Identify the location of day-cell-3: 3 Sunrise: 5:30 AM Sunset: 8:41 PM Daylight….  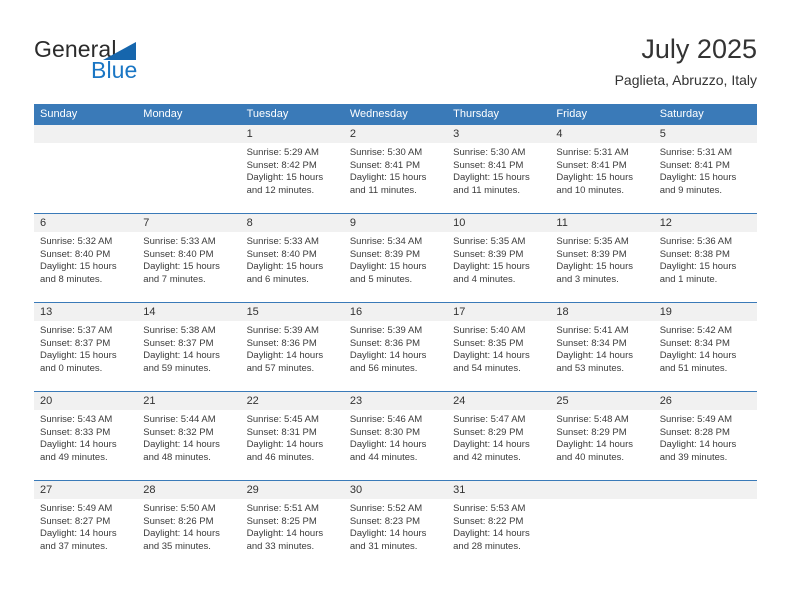
(499, 169).